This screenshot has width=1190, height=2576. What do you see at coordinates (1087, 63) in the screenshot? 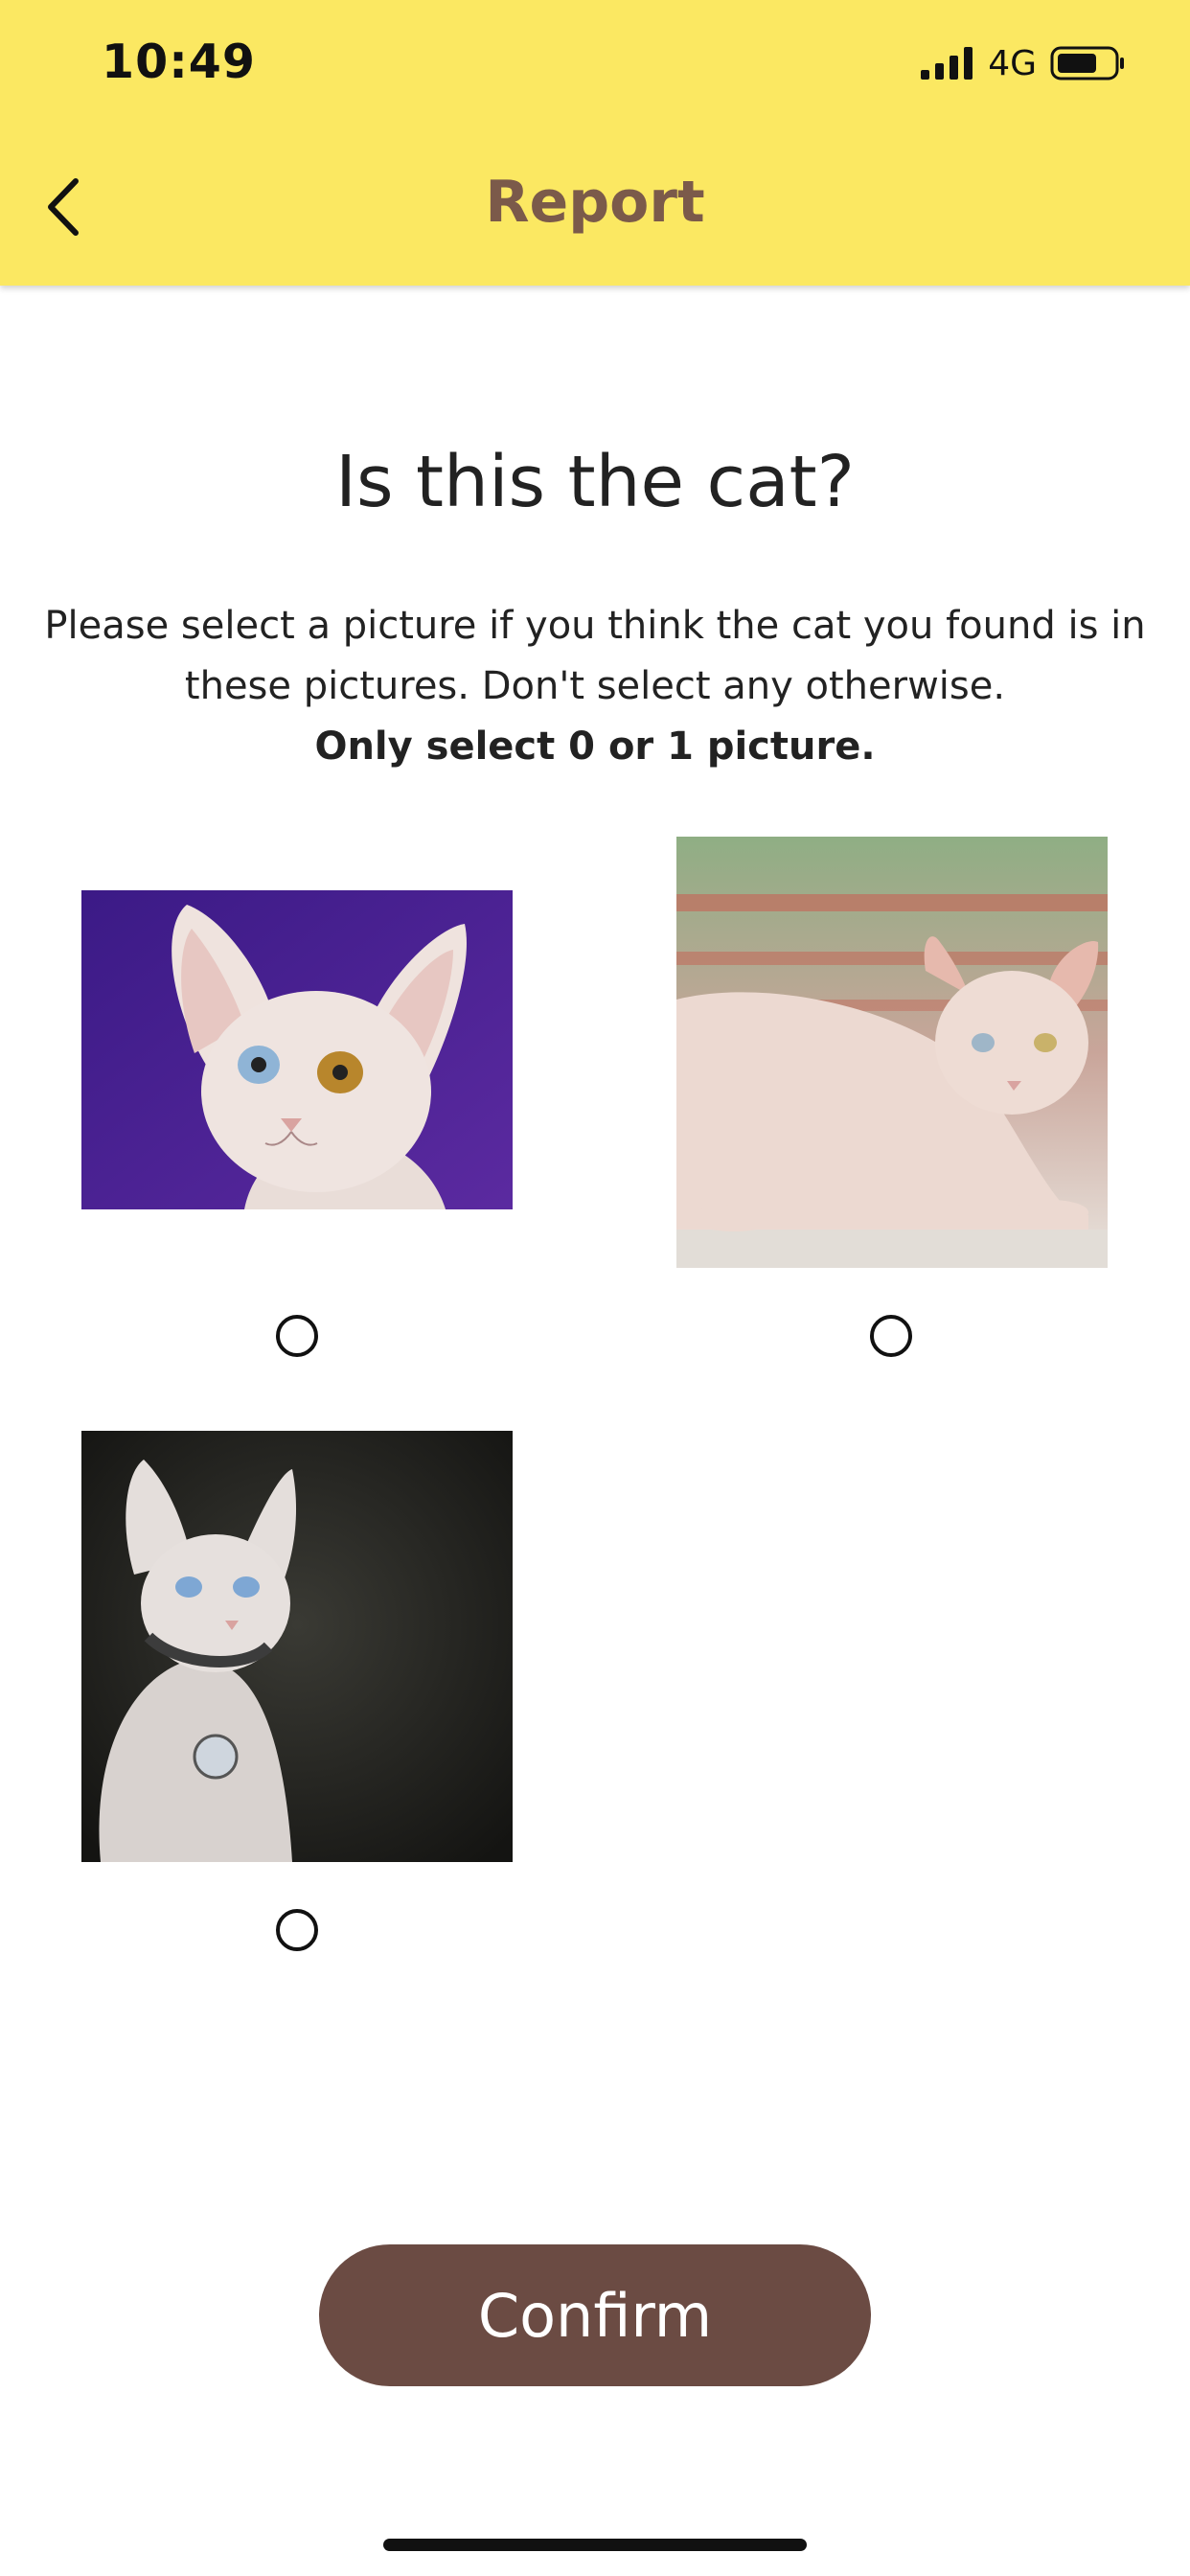
I see `battery-icon` at bounding box center [1087, 63].